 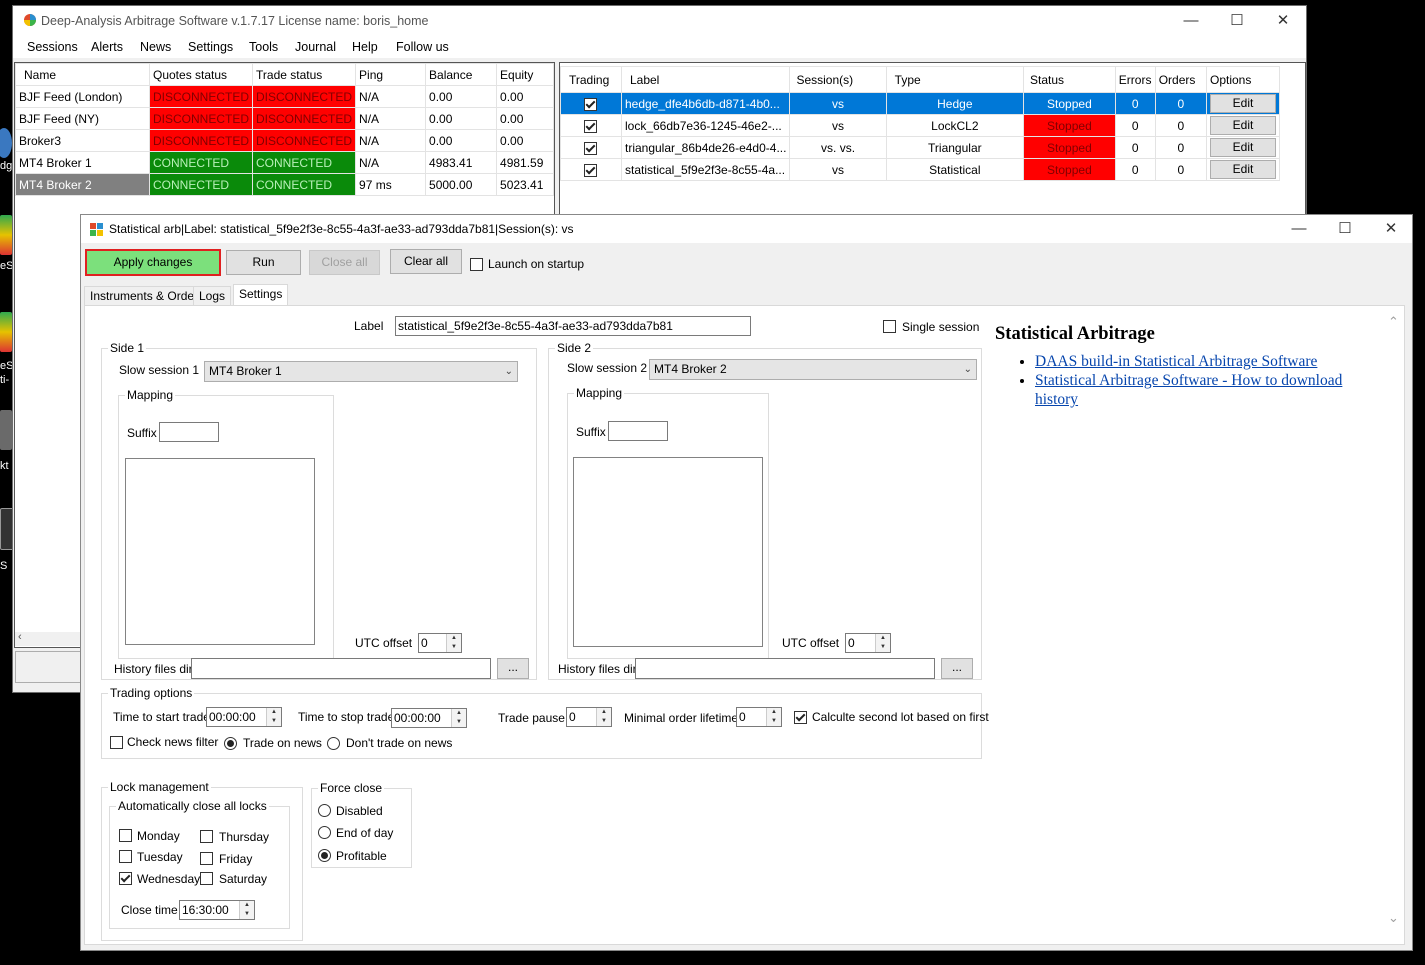 What do you see at coordinates (244, 717) in the screenshot?
I see `start-time-input: 00:00:00 ▲ ▼` at bounding box center [244, 717].